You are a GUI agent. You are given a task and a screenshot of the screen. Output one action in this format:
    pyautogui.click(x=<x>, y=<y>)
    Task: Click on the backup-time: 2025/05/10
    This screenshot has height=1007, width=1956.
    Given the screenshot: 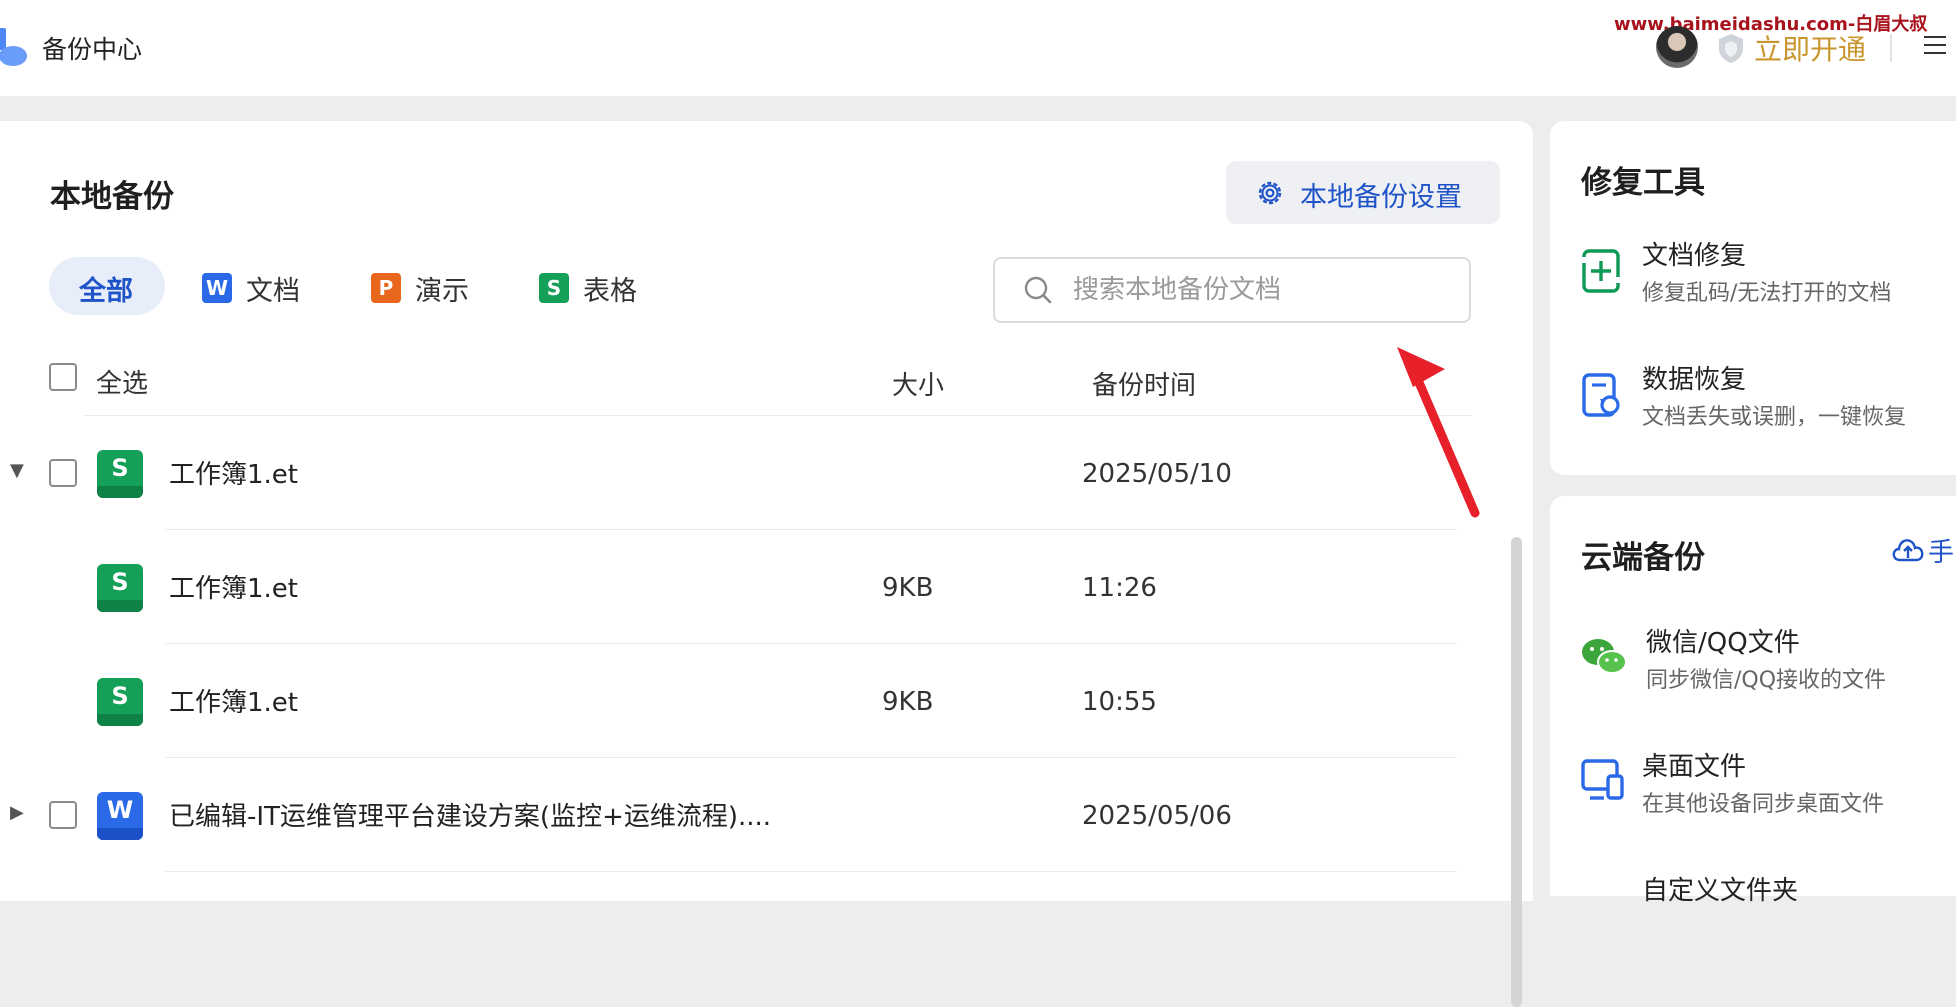 What is the action you would take?
    pyautogui.click(x=1157, y=474)
    